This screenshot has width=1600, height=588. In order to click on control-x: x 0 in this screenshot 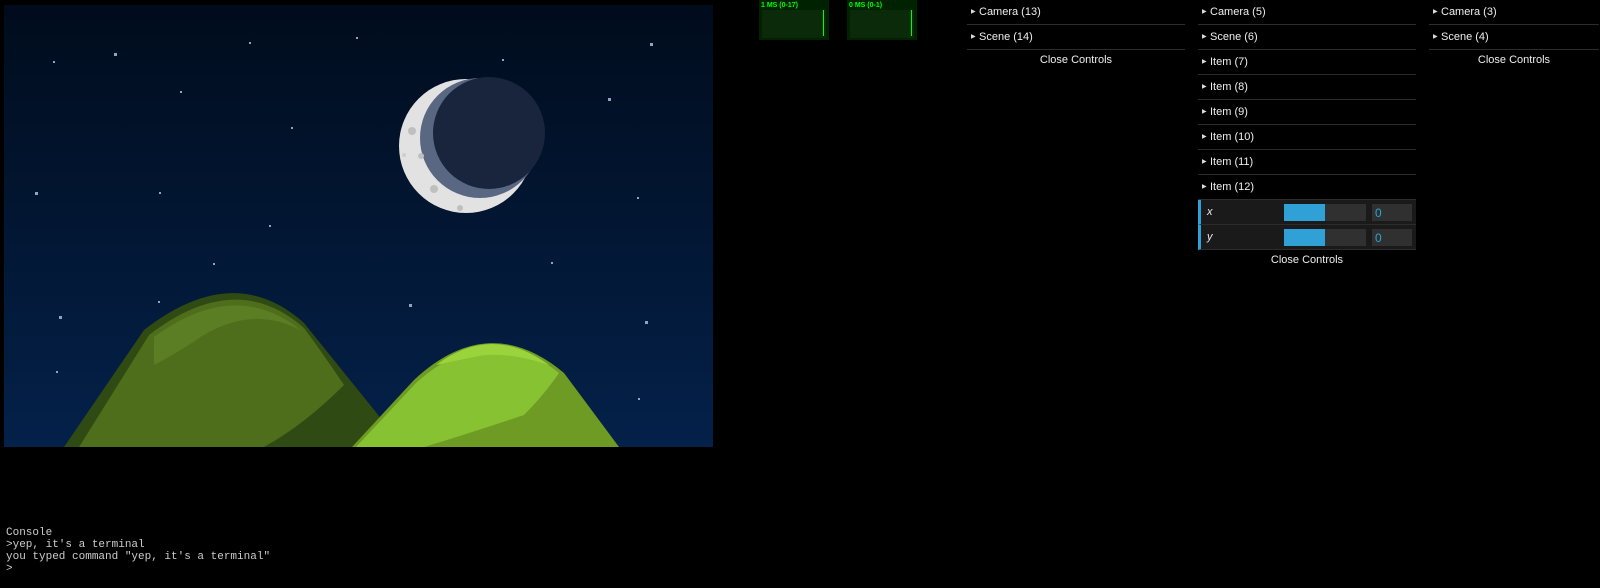, I will do `click(1307, 212)`.